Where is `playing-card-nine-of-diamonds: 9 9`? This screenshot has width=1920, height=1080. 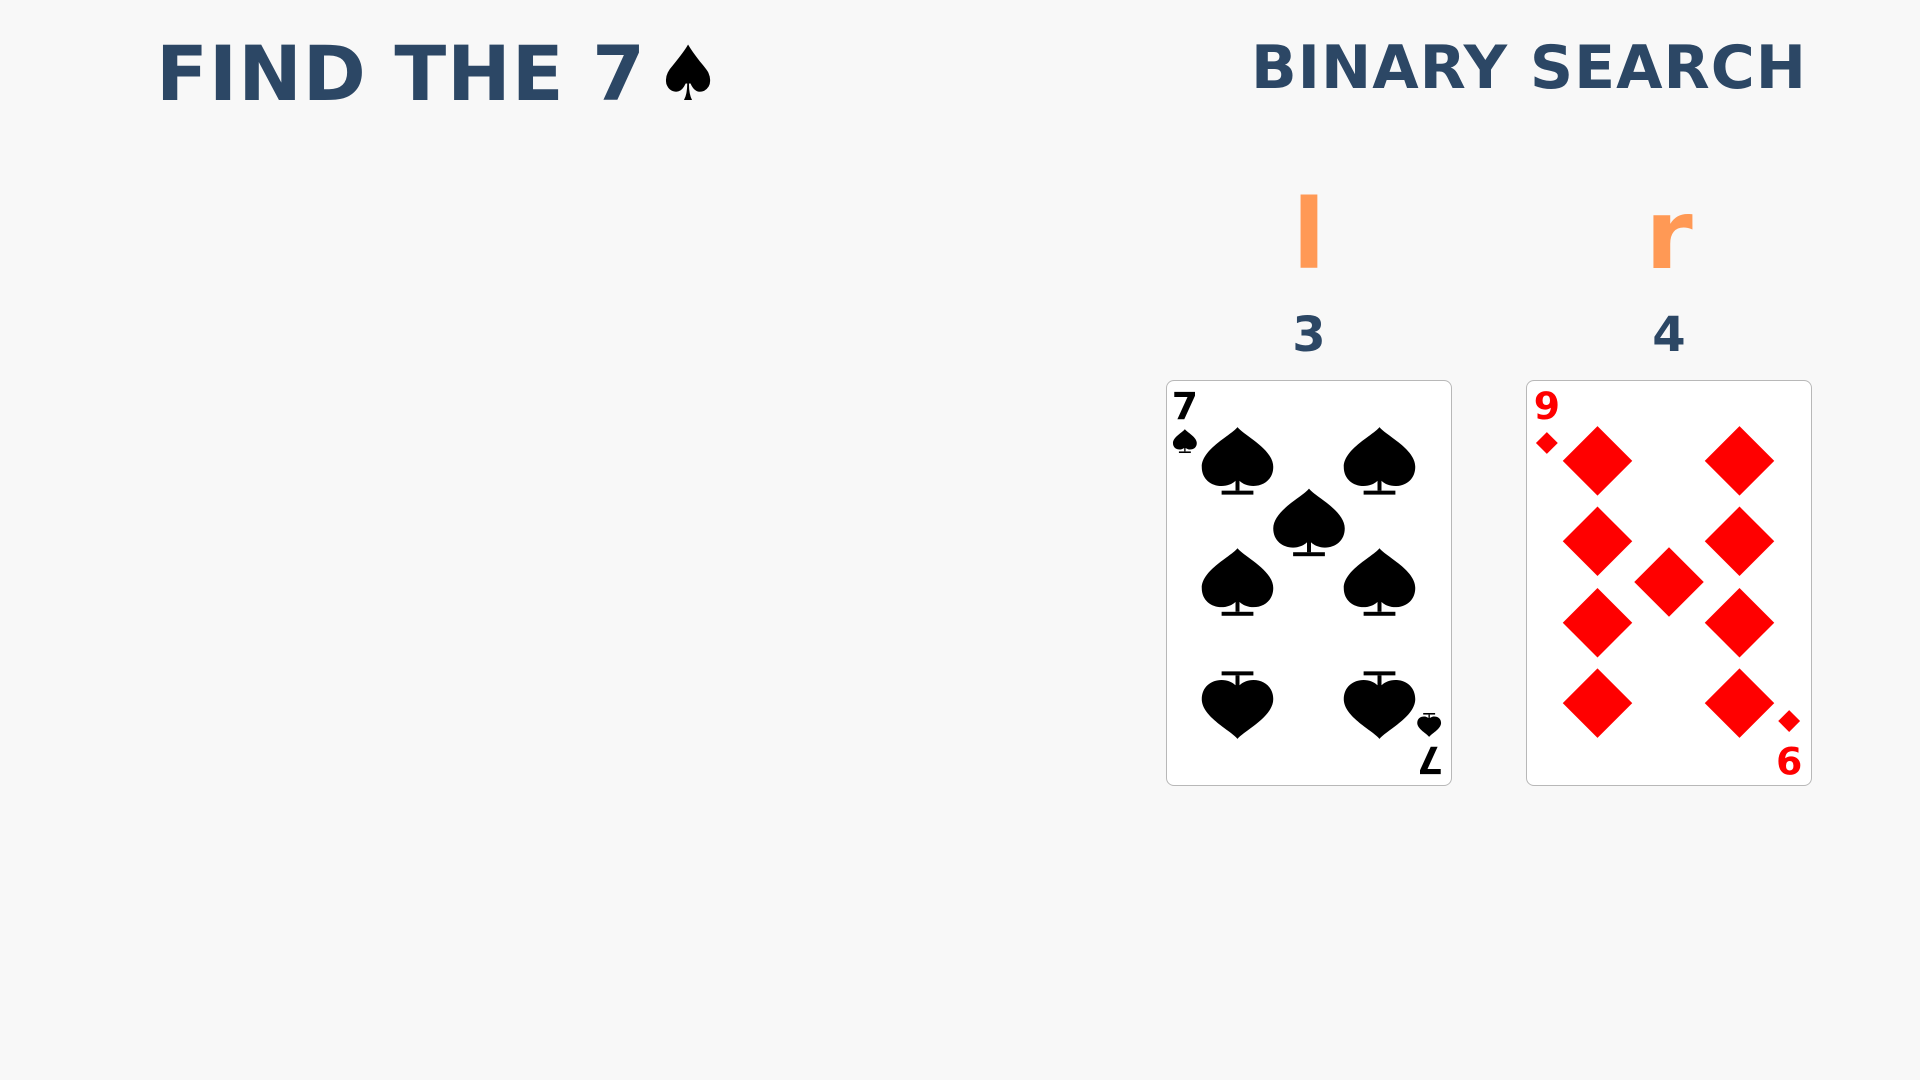 playing-card-nine-of-diamonds: 9 9 is located at coordinates (1669, 583).